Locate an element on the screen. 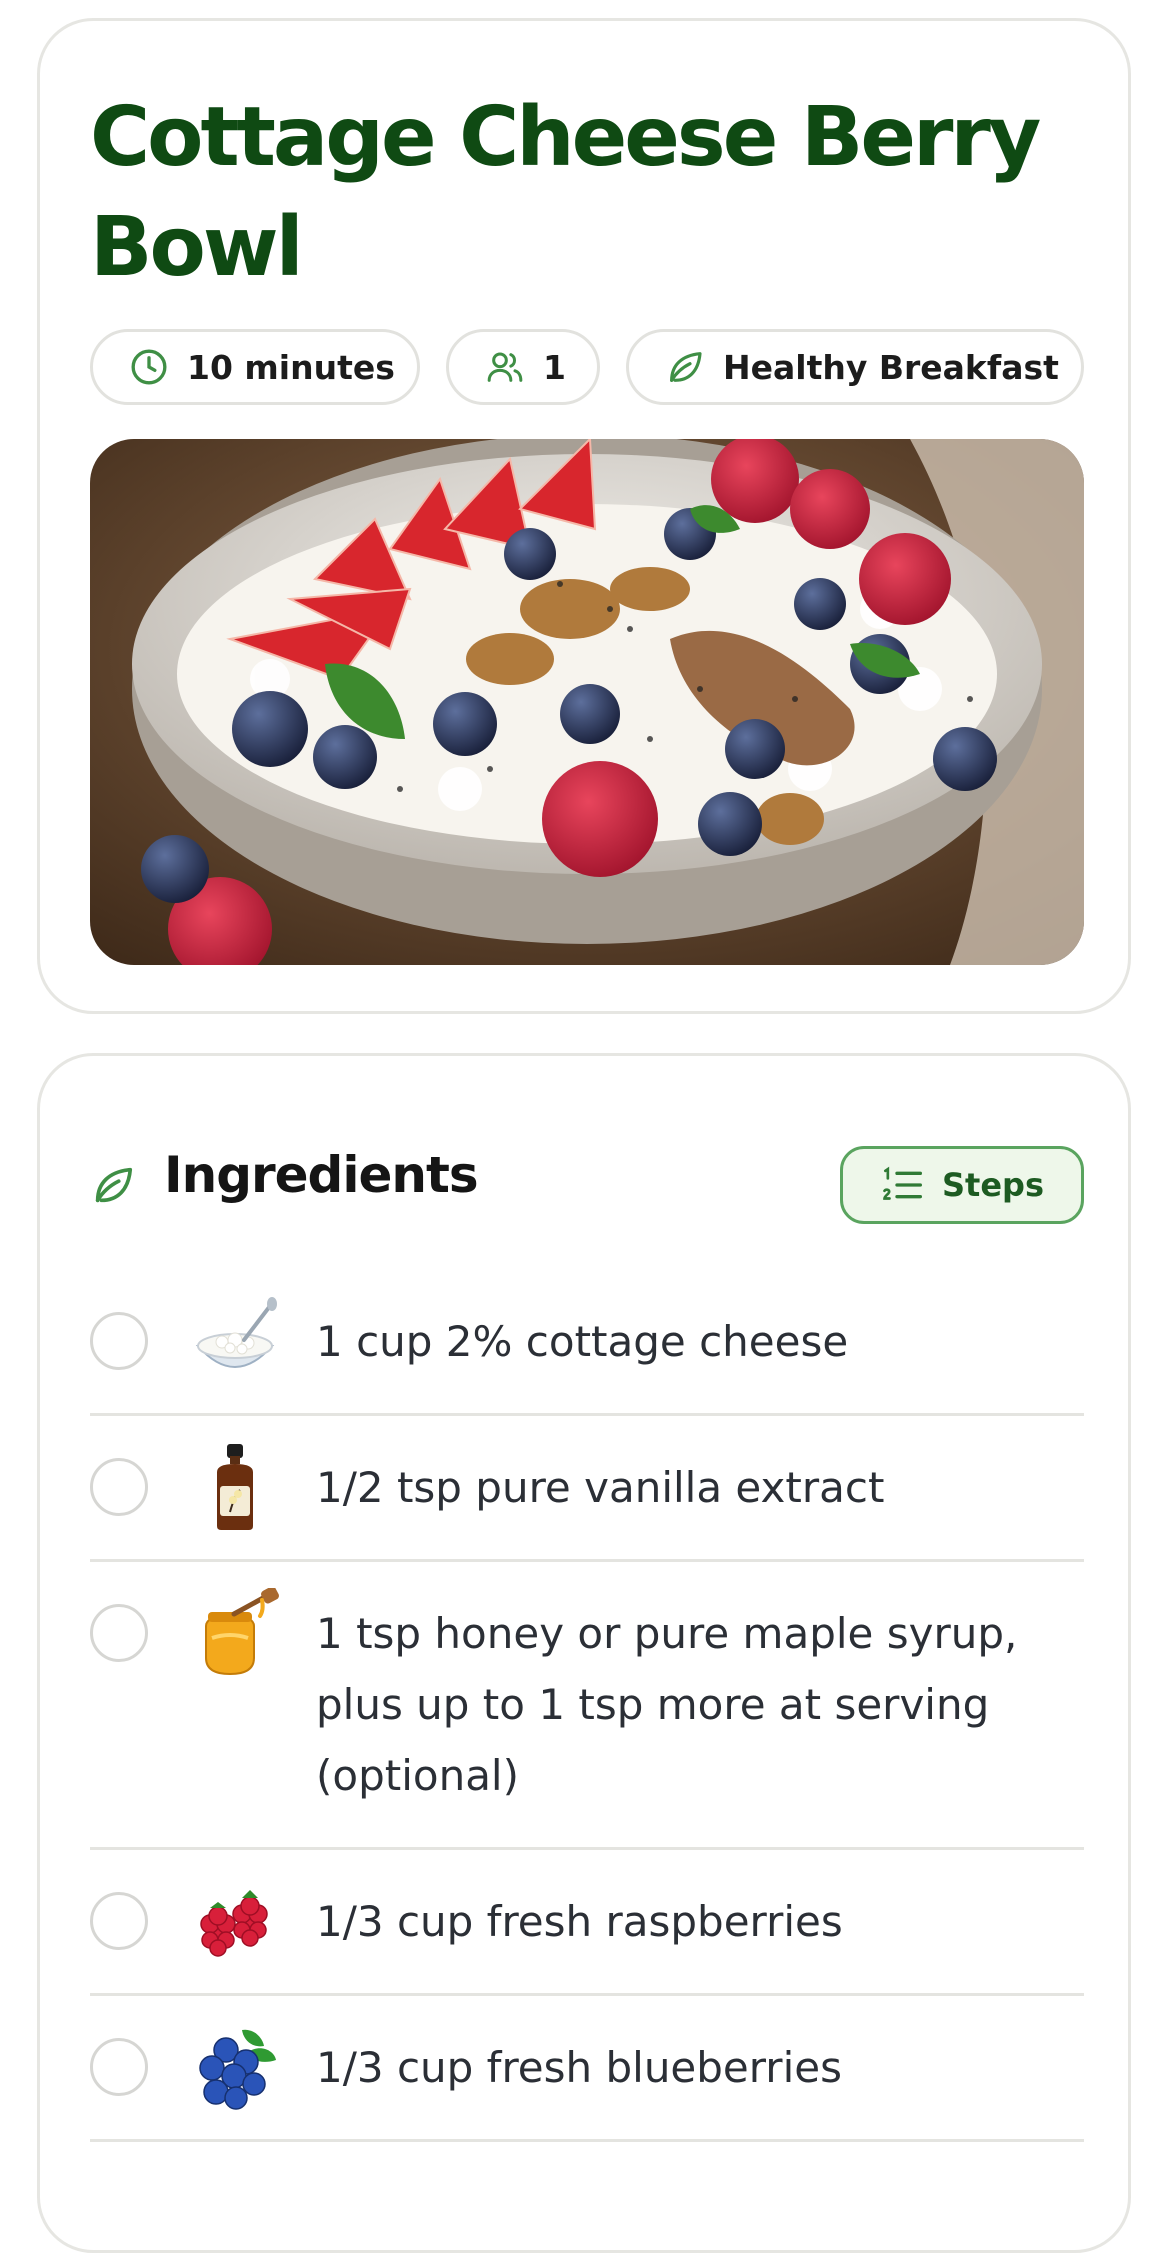 This screenshot has height=2253, width=1170. ingredient-text: 1/3 cup fresh blueberries is located at coordinates (579, 2067).